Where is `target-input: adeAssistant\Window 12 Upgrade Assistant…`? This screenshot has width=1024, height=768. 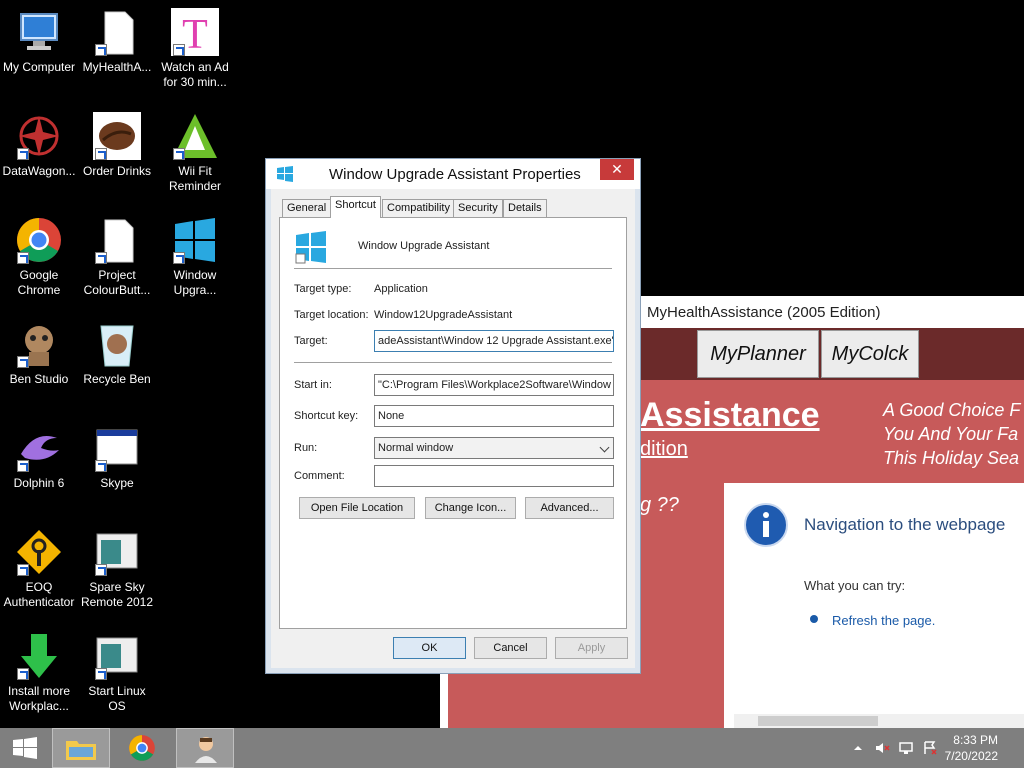
target-input: adeAssistant\Window 12 Upgrade Assistant… is located at coordinates (494, 341).